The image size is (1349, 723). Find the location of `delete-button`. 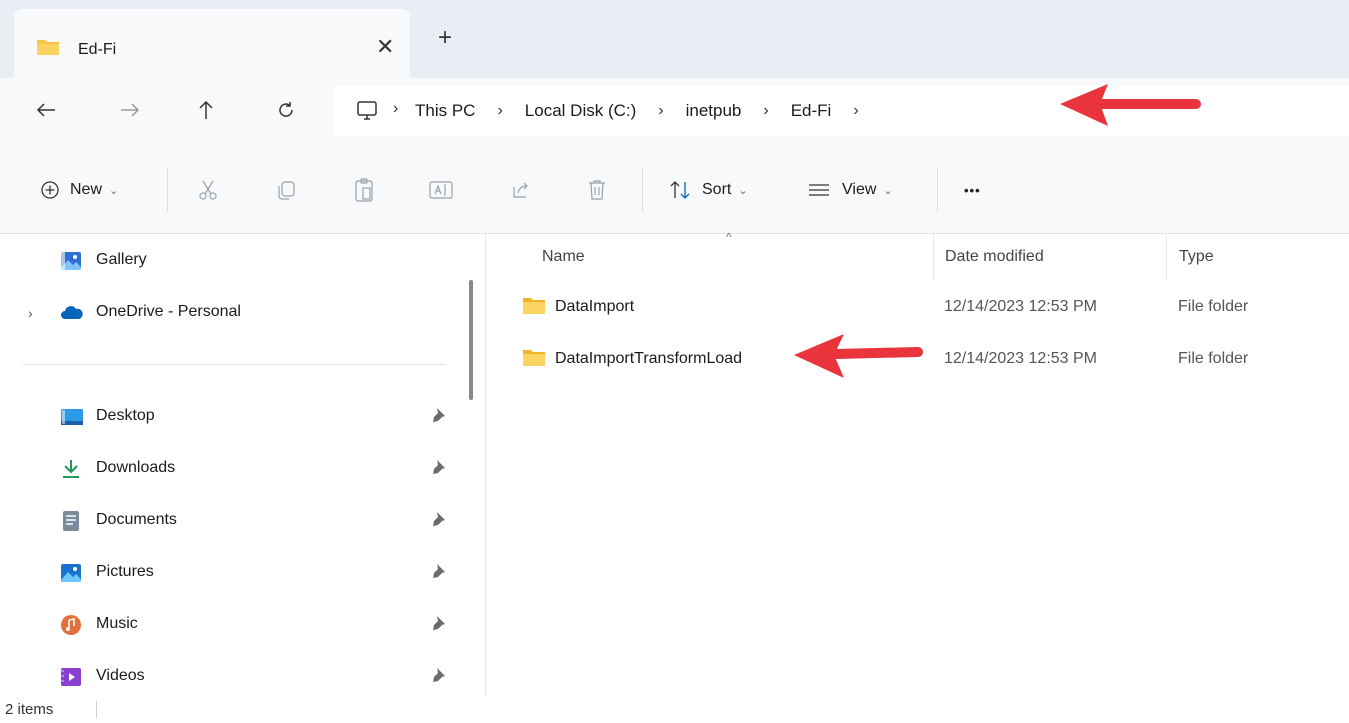

delete-button is located at coordinates (597, 190).